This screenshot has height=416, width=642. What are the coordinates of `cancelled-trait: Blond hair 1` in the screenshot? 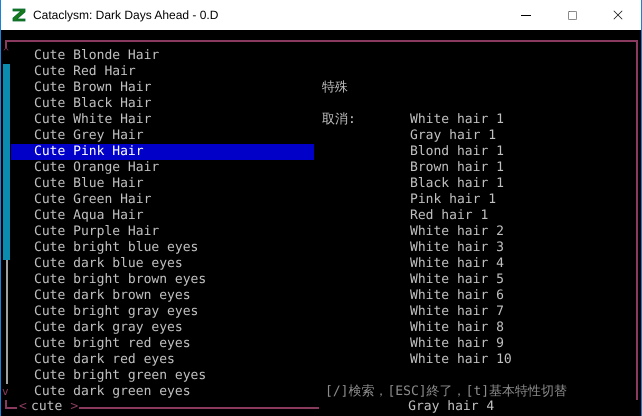 It's located at (457, 152).